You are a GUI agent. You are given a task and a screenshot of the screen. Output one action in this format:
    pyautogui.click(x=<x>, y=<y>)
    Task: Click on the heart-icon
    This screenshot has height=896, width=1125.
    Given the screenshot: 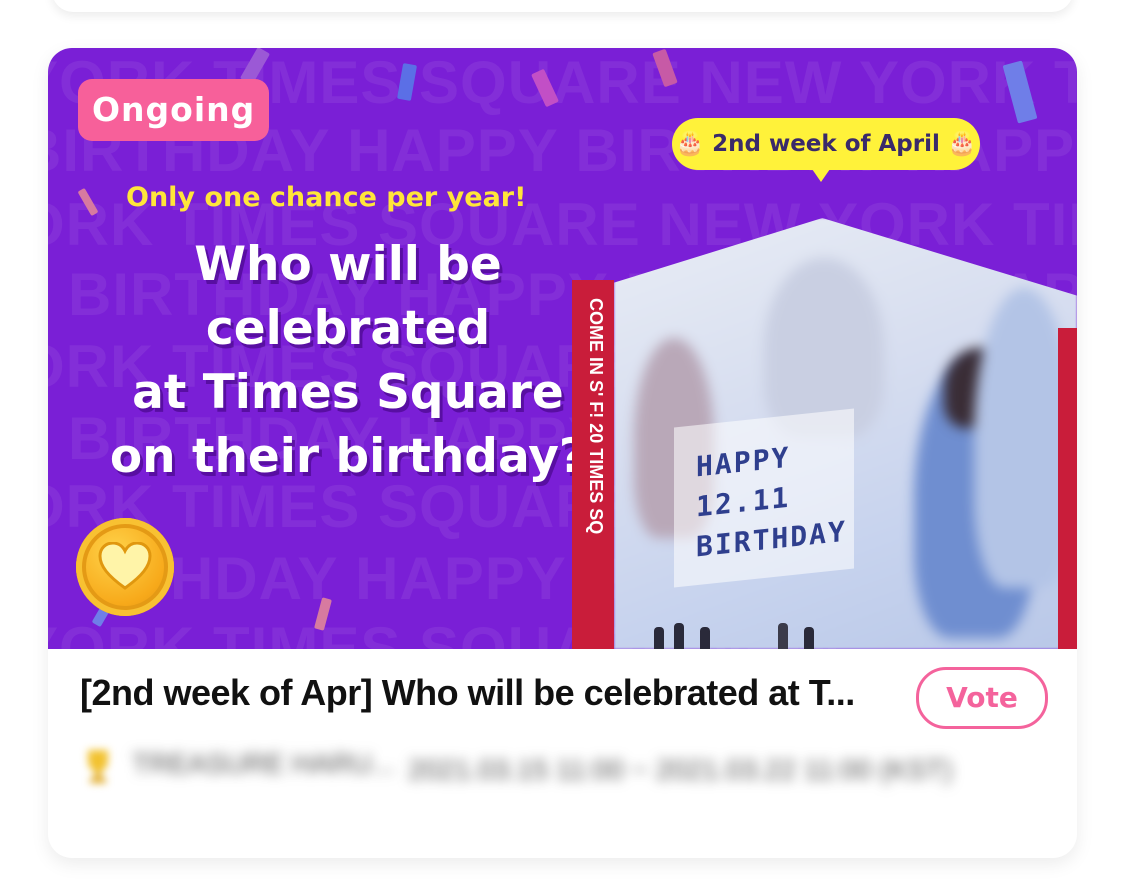 What is the action you would take?
    pyautogui.click(x=125, y=566)
    